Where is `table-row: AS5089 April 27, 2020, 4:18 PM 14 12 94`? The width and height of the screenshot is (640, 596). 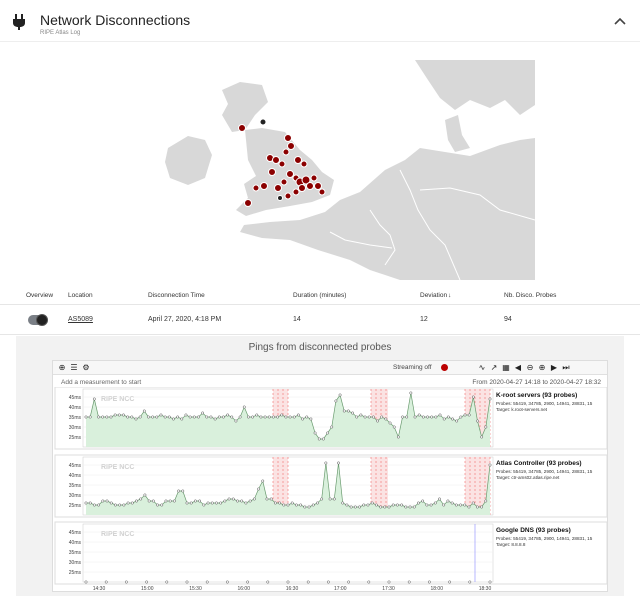 table-row: AS5089 April 27, 2020, 4:18 PM 14 12 94 is located at coordinates (320, 320).